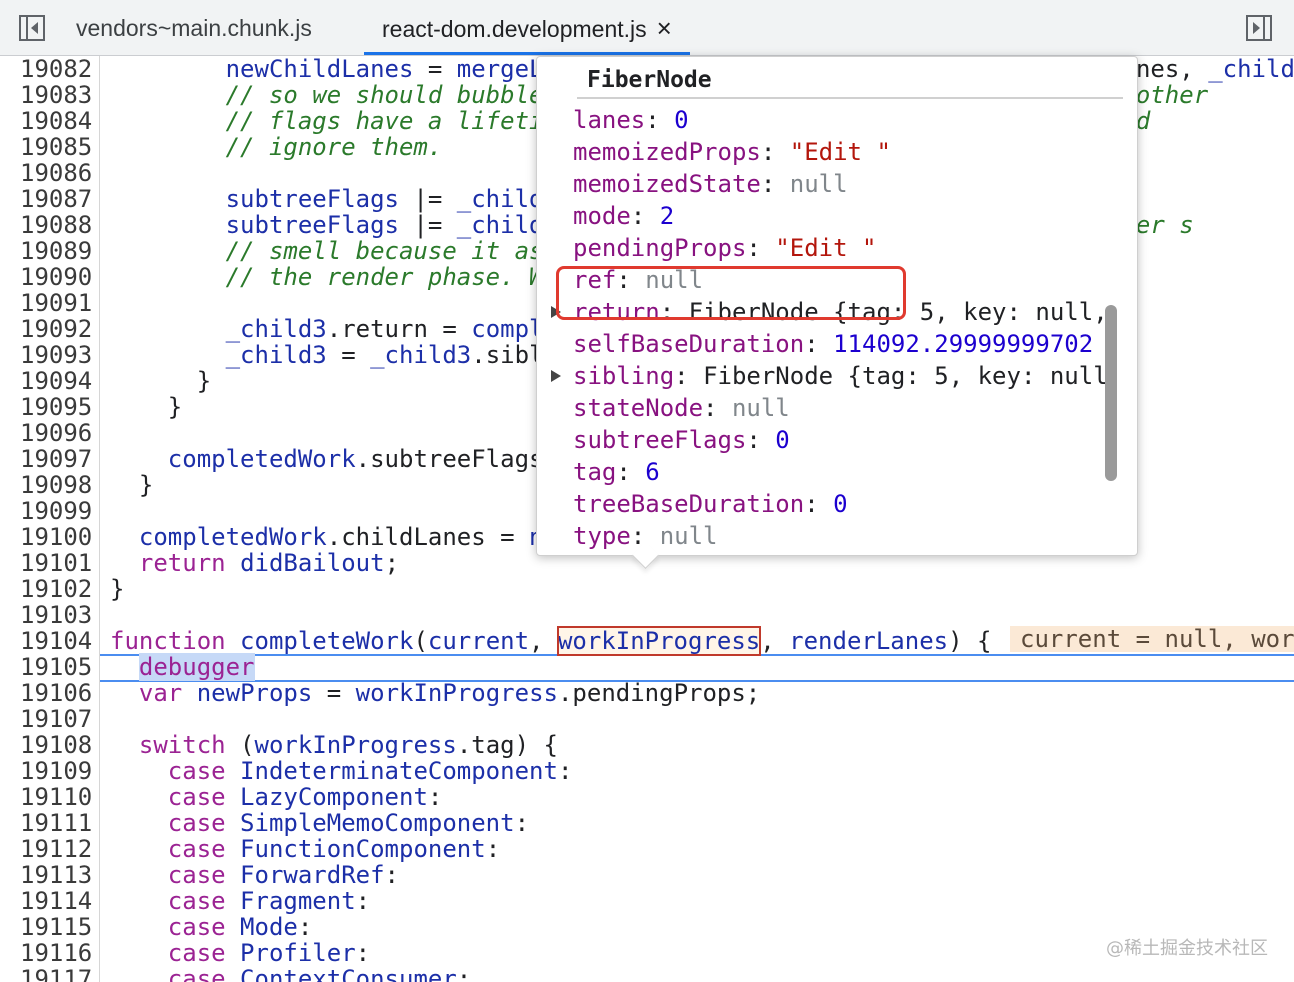 This screenshot has width=1294, height=982. I want to click on line-number: 19104, so click(56, 641).